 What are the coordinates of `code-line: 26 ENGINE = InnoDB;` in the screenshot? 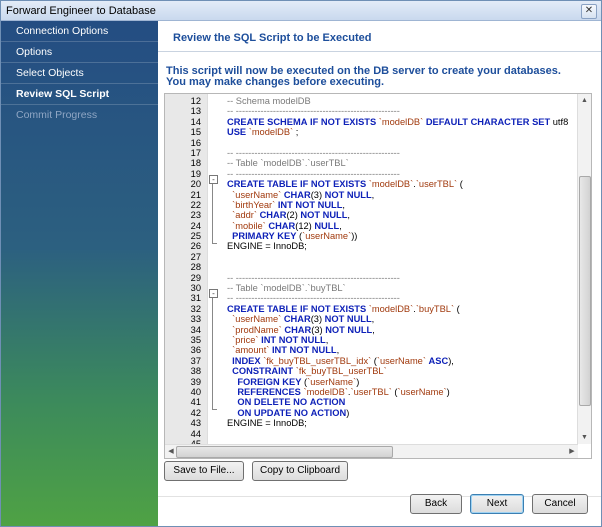 It's located at (371, 246).